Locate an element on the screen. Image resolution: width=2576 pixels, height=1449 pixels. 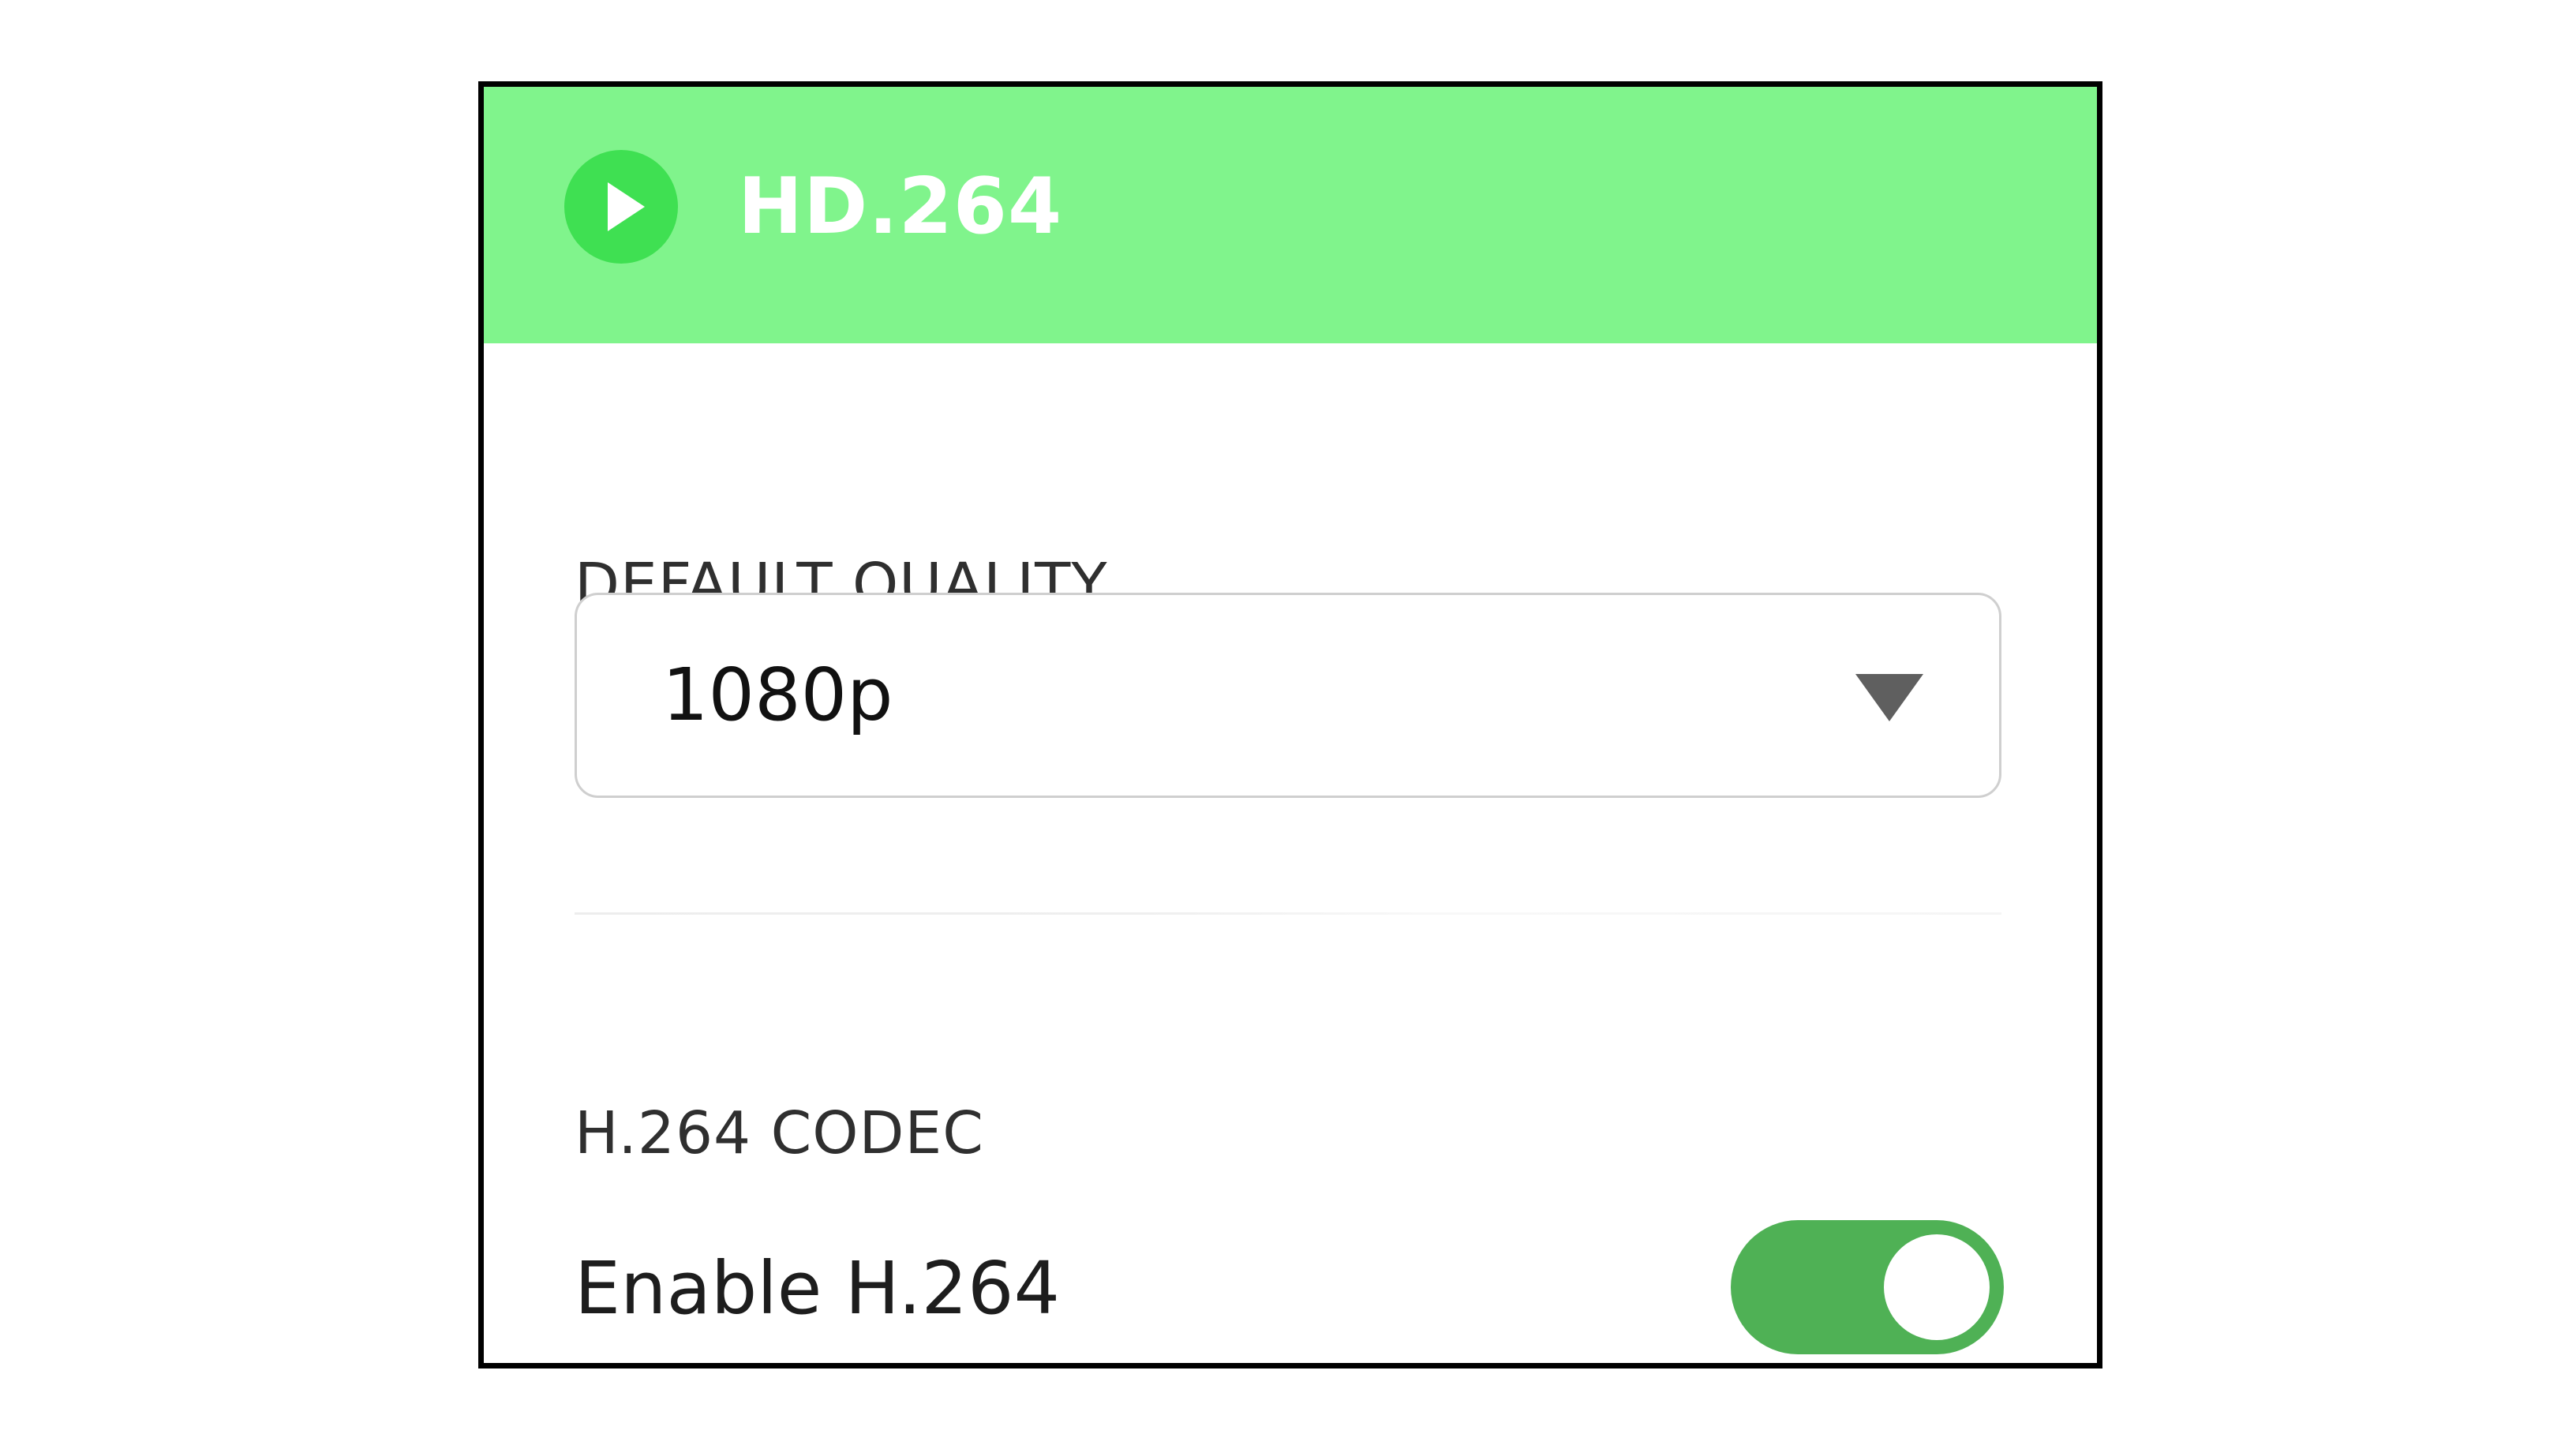
play-button is located at coordinates (621, 207).